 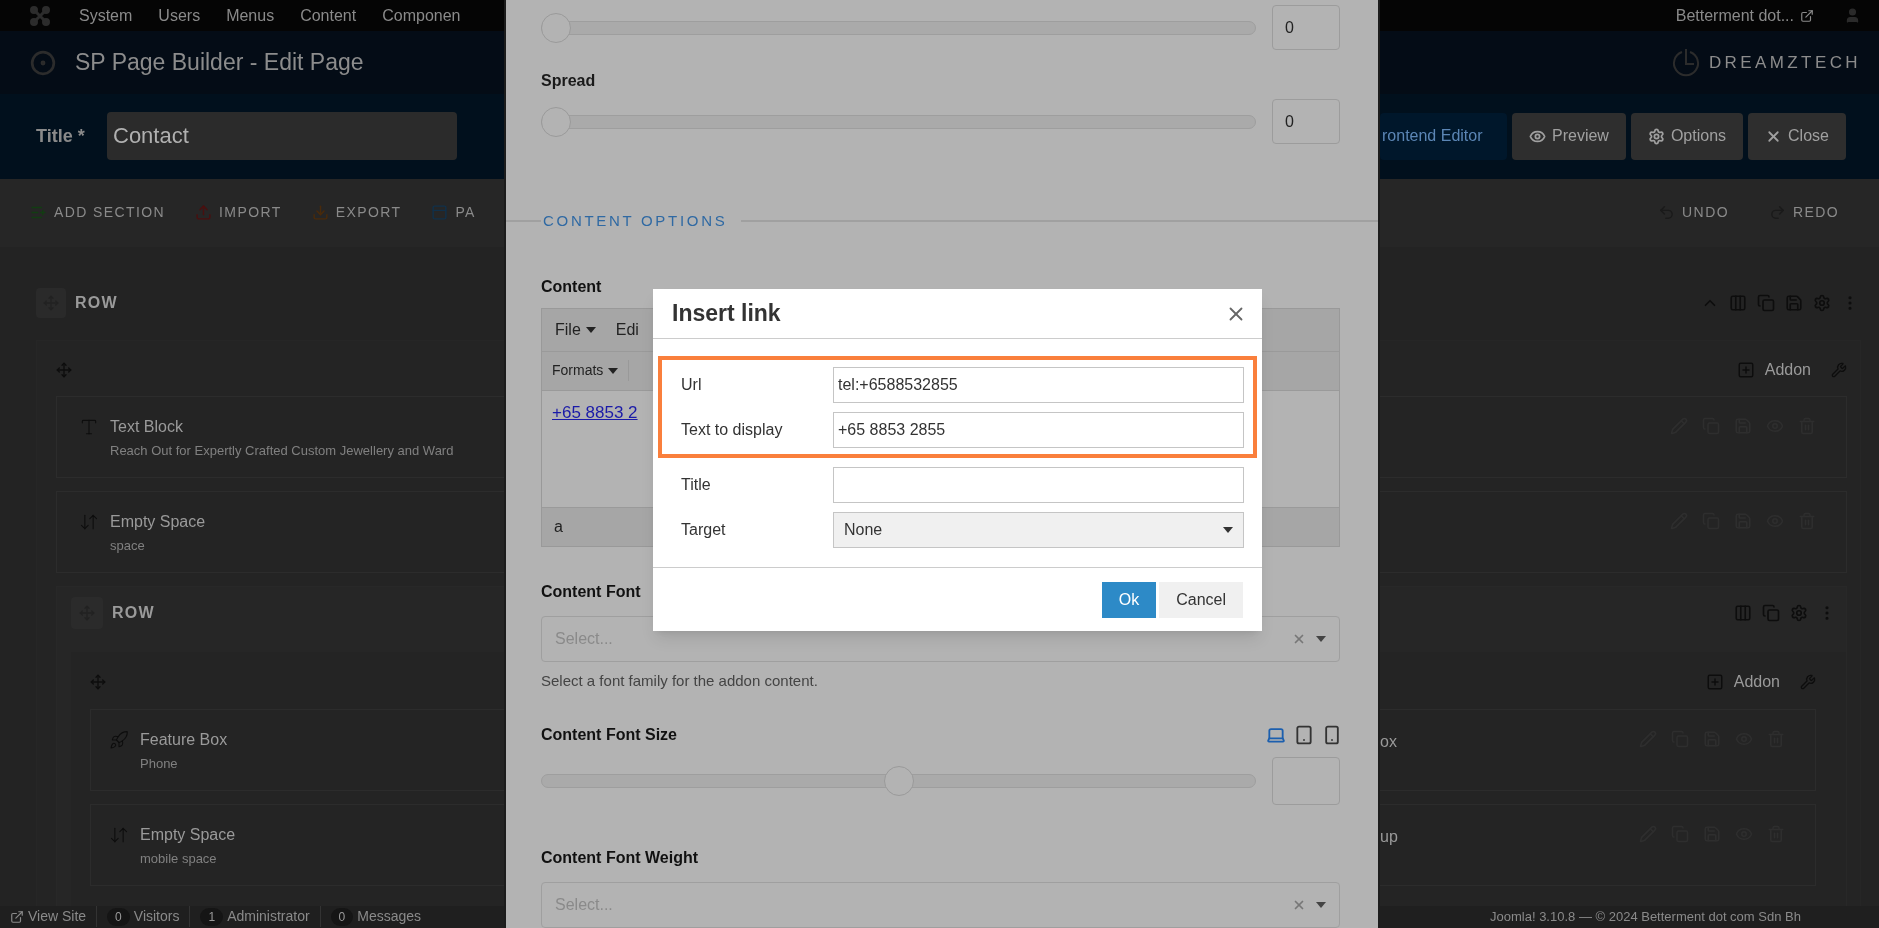 What do you see at coordinates (212, 916) in the screenshot?
I see `count-badge: 1` at bounding box center [212, 916].